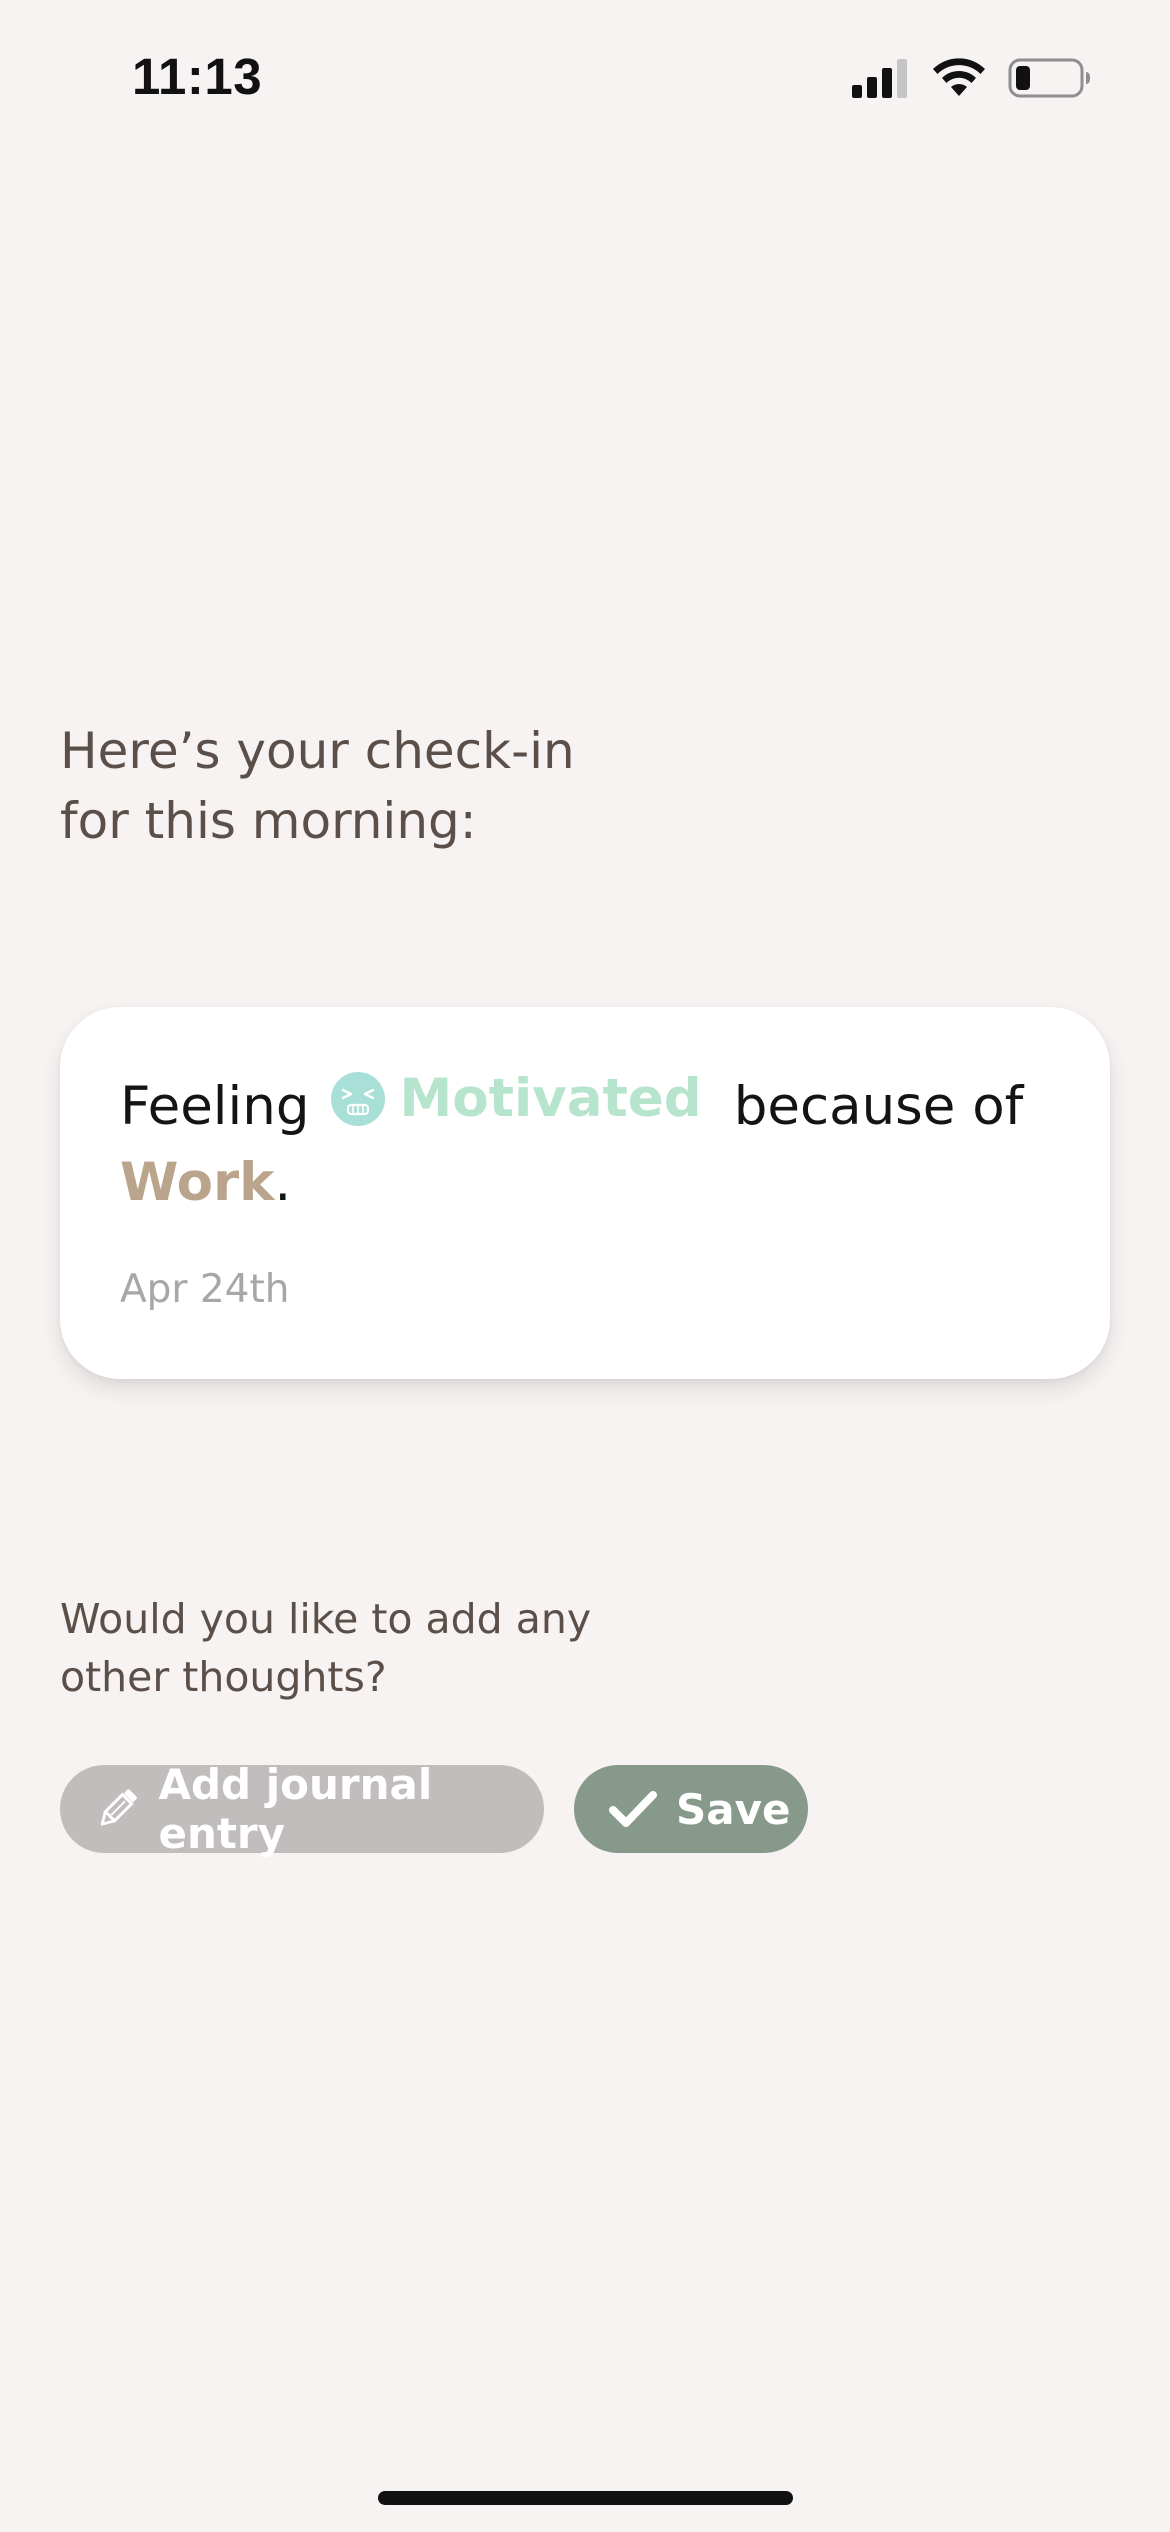 The height and width of the screenshot is (2532, 1170). What do you see at coordinates (633, 1809) in the screenshot?
I see `checkmark-icon` at bounding box center [633, 1809].